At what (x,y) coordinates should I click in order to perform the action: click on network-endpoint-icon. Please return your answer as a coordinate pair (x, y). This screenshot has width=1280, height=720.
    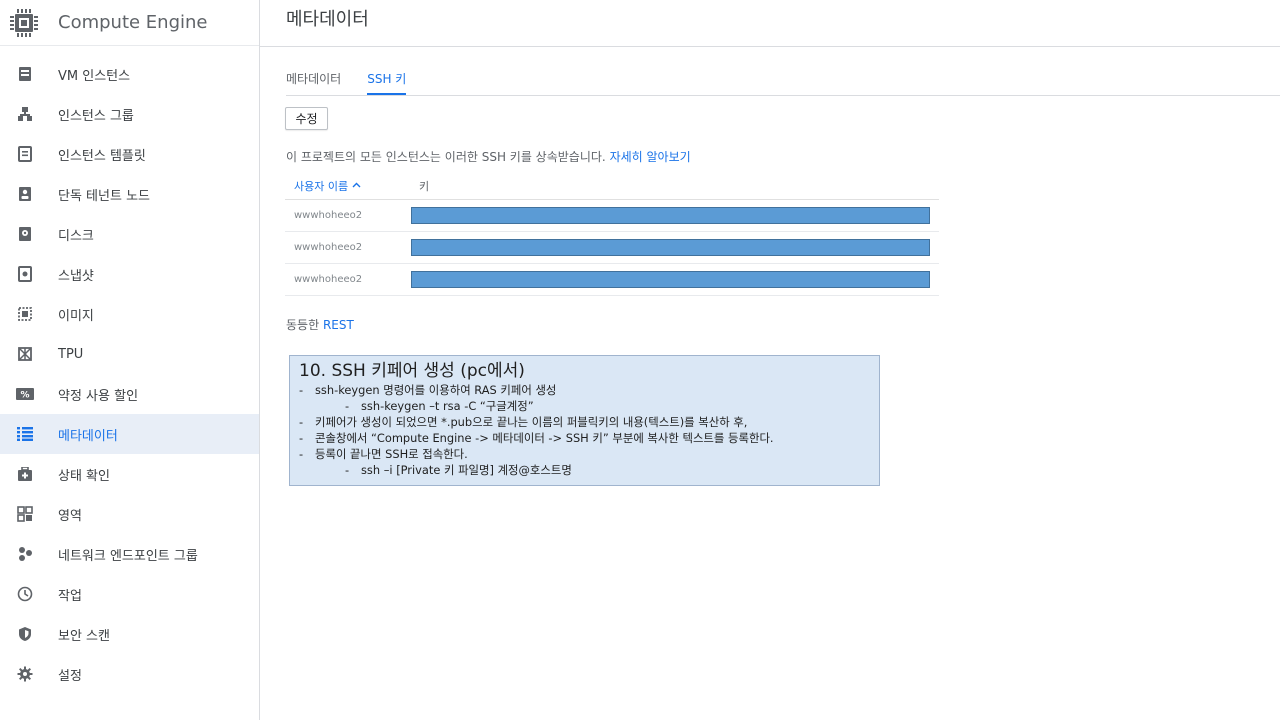
    Looking at the image, I should click on (25, 554).